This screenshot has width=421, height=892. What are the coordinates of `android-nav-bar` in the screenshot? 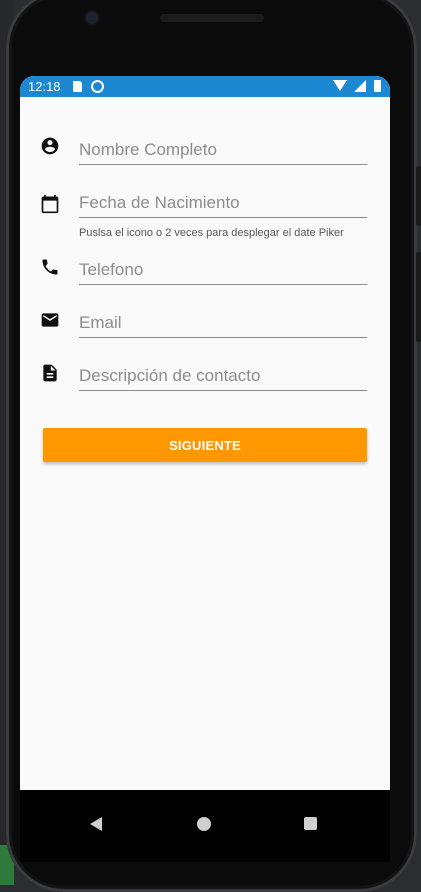 It's located at (205, 826).